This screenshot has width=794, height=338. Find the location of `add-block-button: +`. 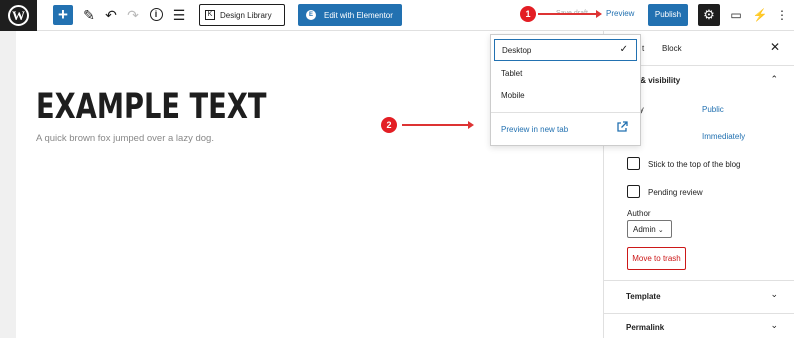

add-block-button: + is located at coordinates (63, 15).